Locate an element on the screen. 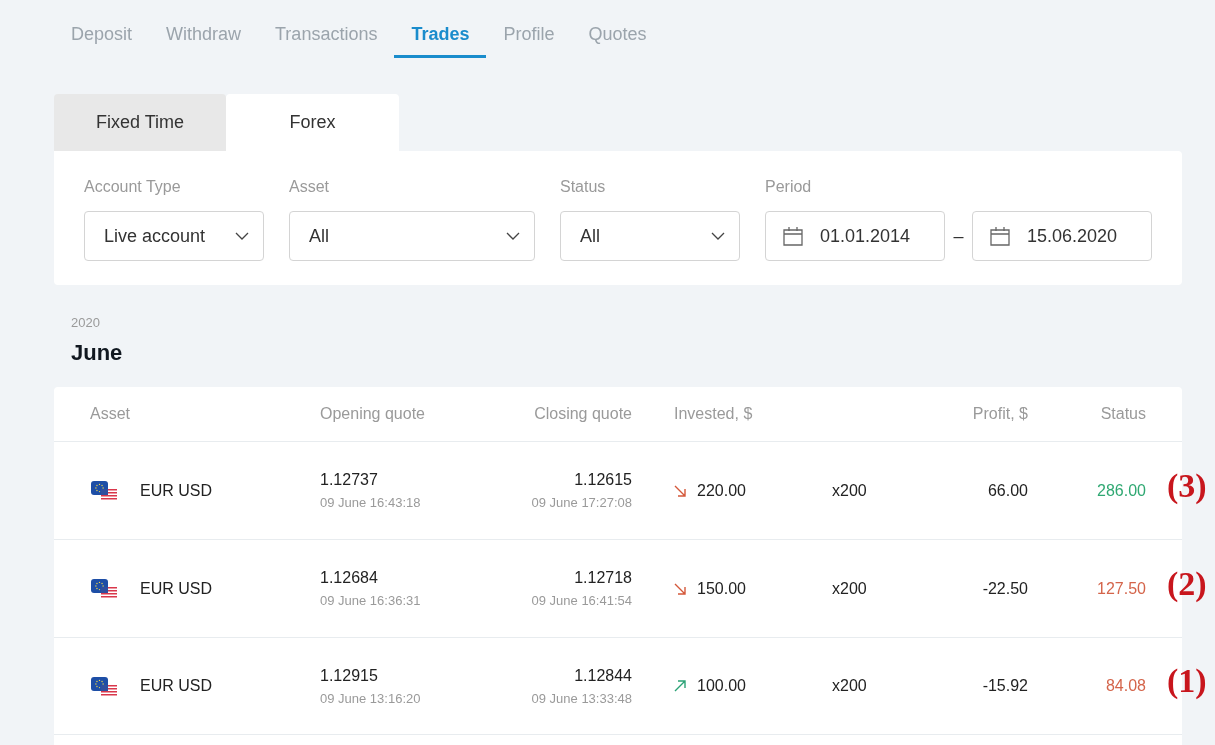 The image size is (1215, 745). filter-label: Asset is located at coordinates (309, 187).